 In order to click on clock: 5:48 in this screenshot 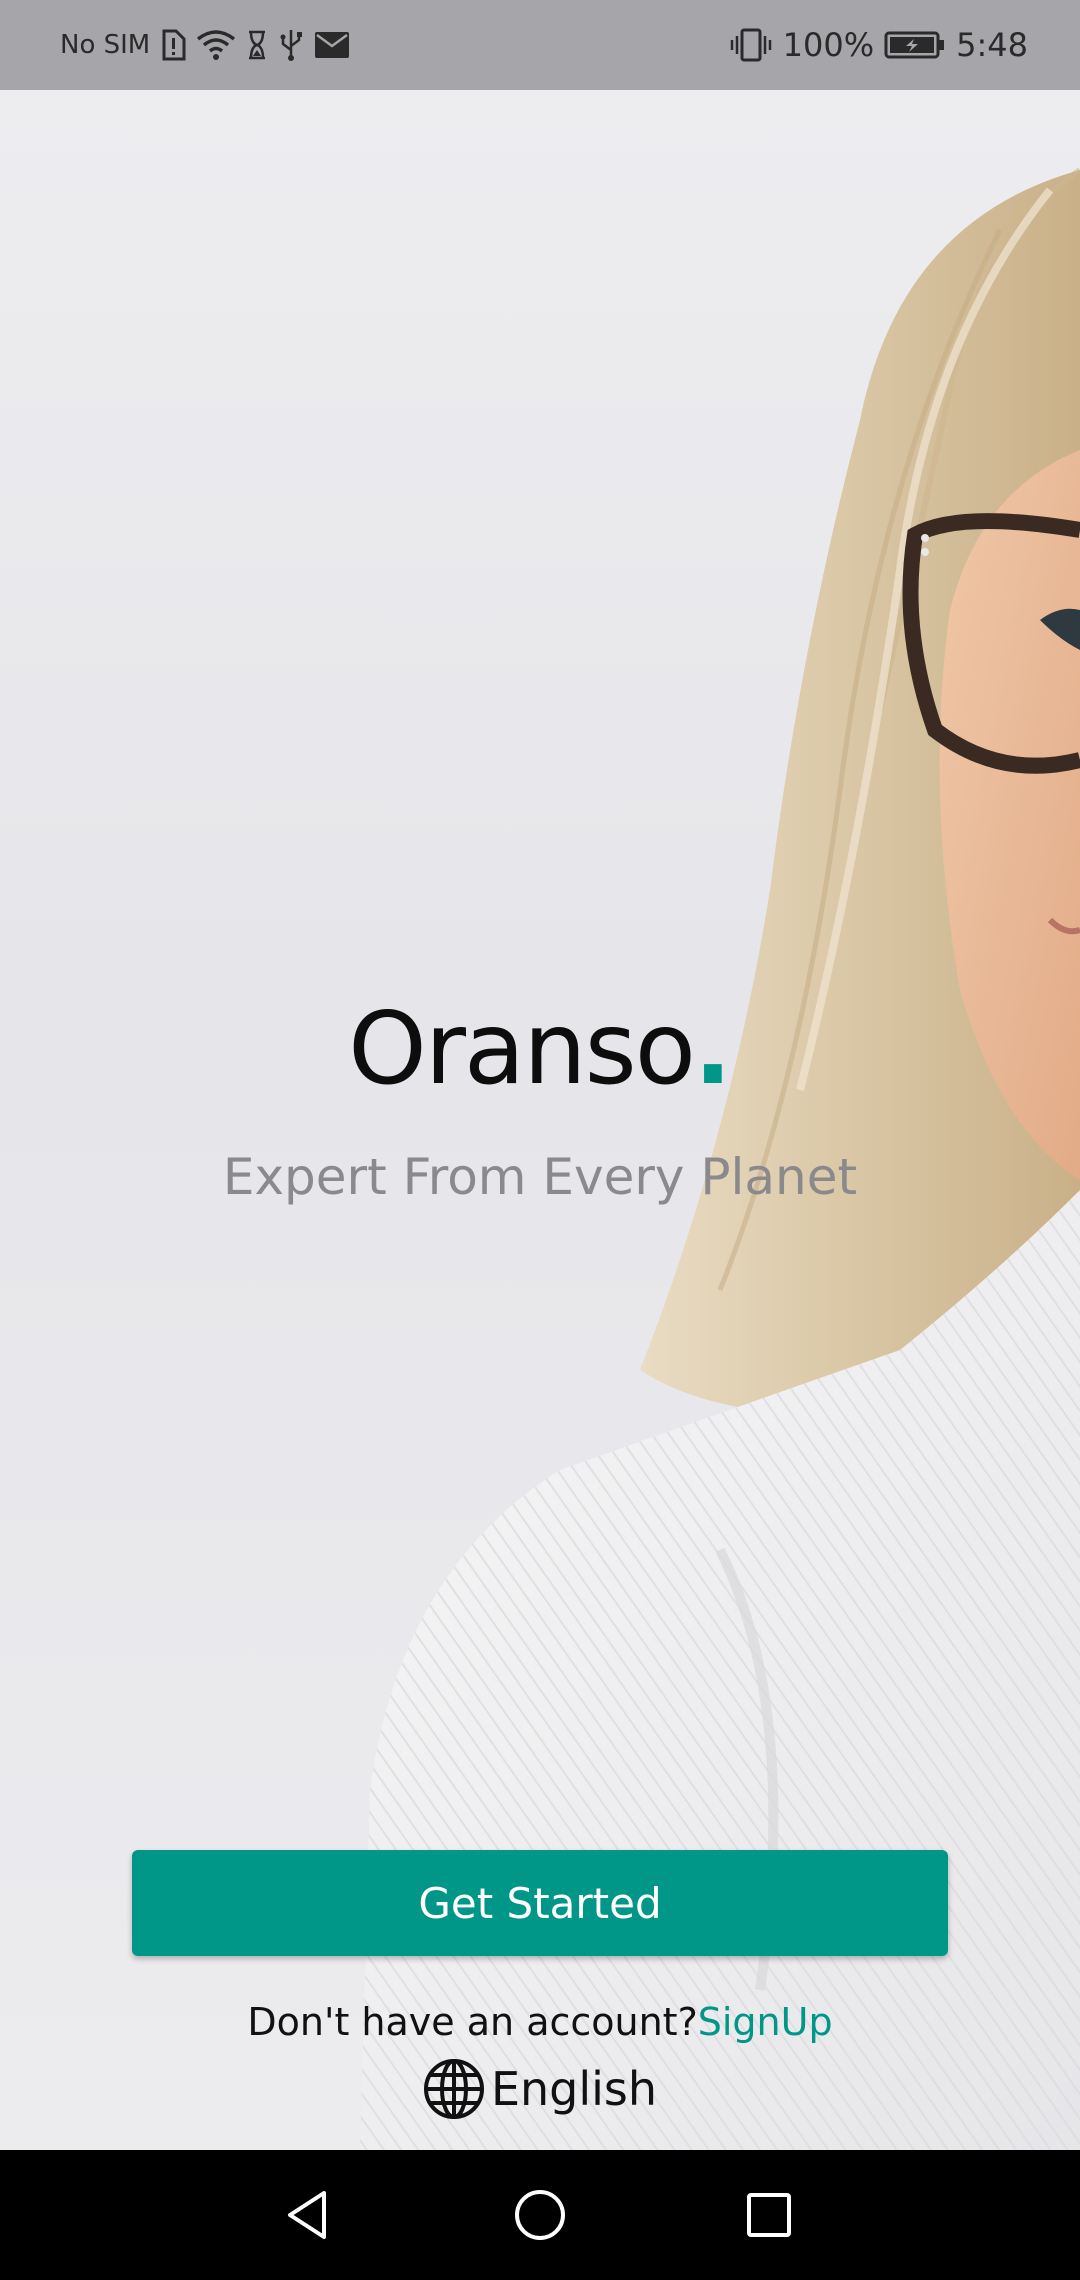, I will do `click(992, 45)`.